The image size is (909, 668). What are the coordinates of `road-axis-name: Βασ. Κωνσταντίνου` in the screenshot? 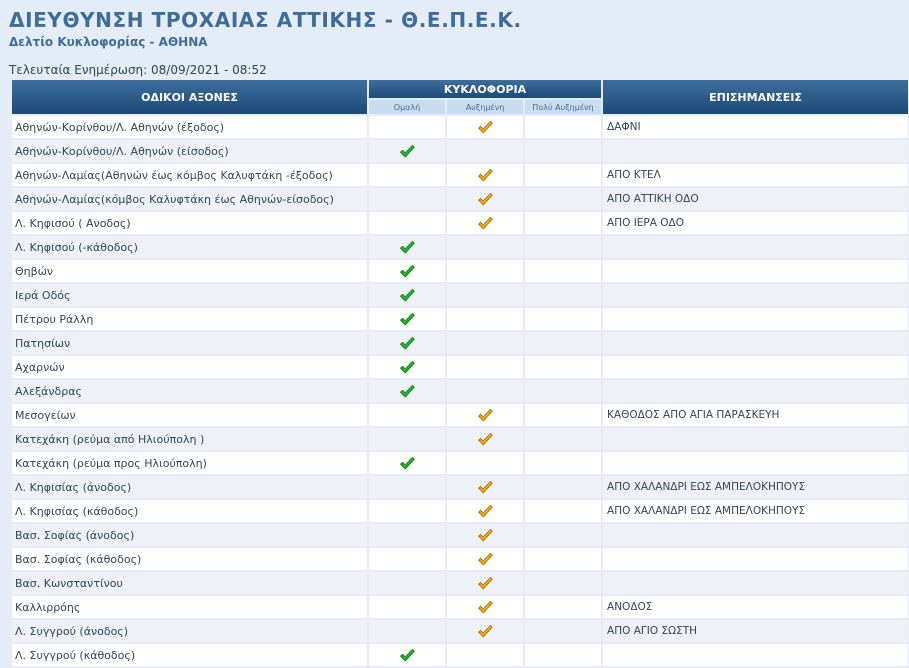 It's located at (189, 583).